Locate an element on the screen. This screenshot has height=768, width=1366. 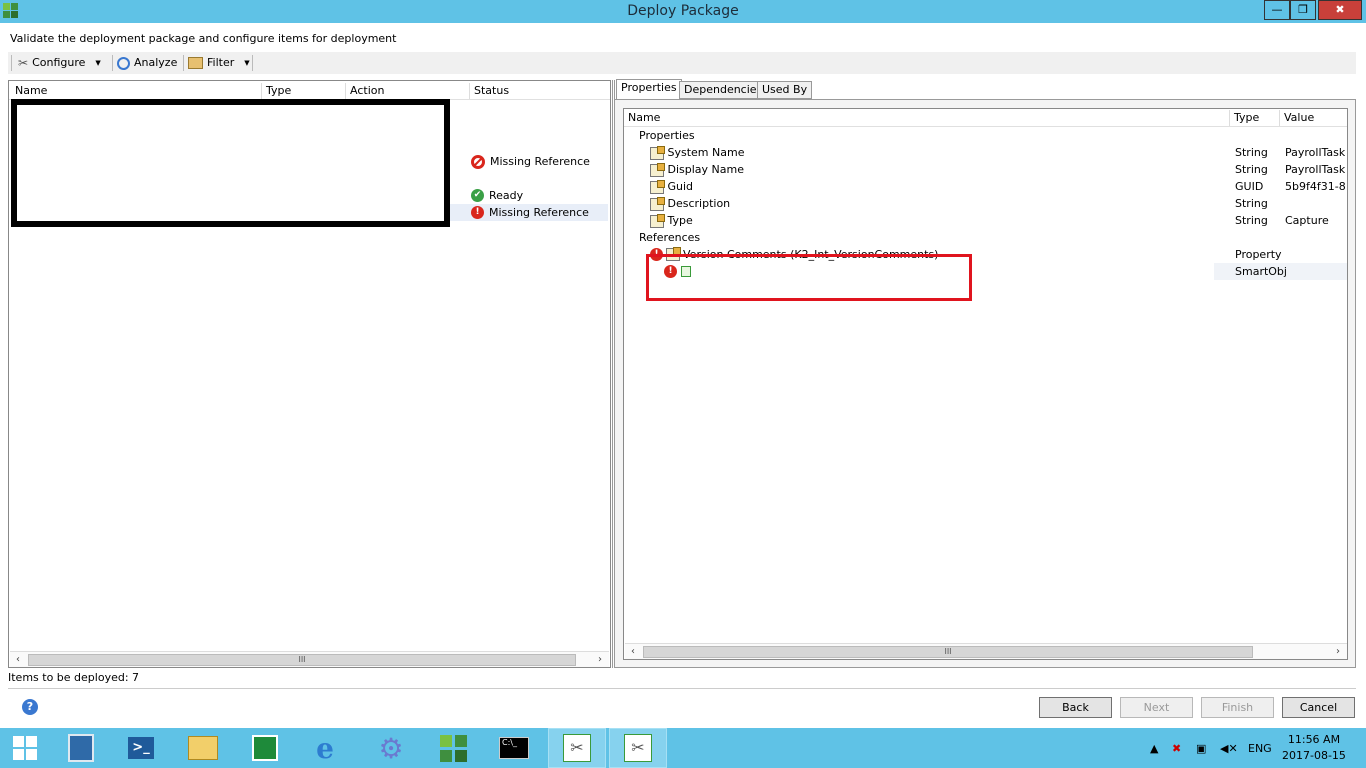
finish-button: Finish is located at coordinates (1237, 707).